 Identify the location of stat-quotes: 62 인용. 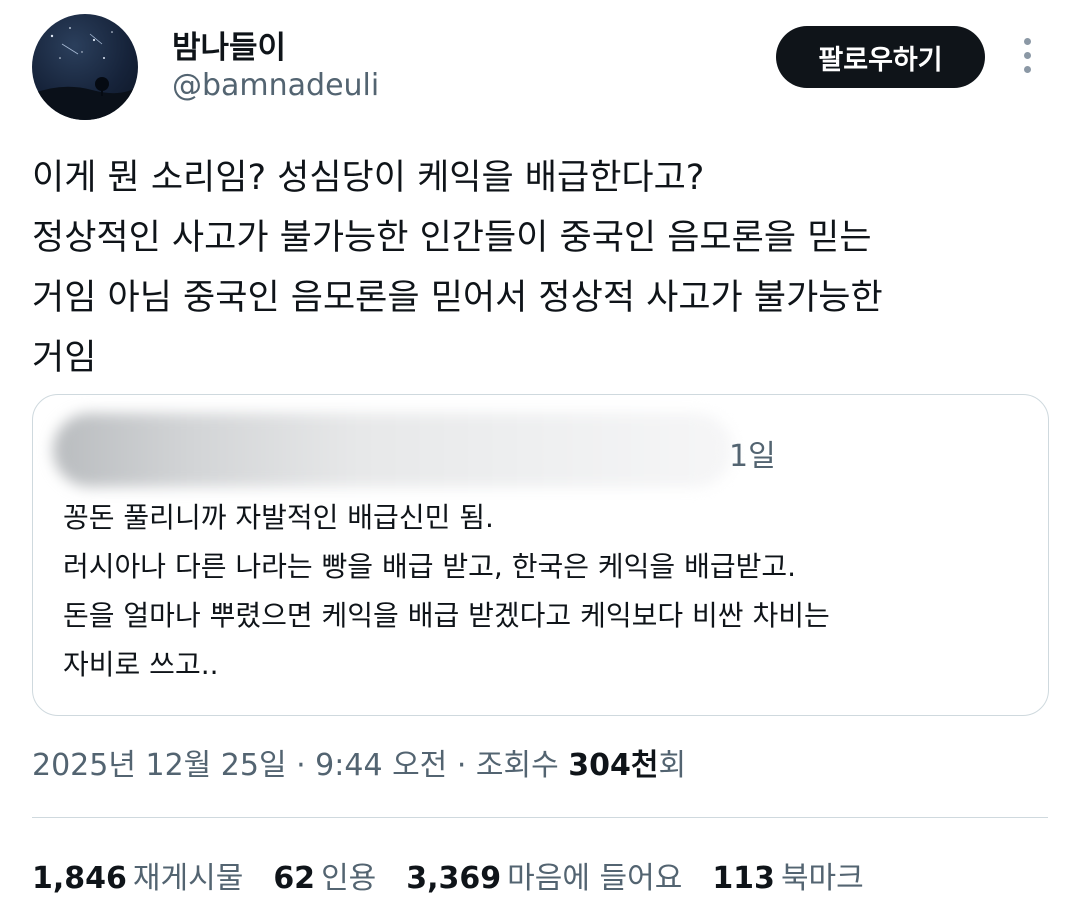
(324, 875).